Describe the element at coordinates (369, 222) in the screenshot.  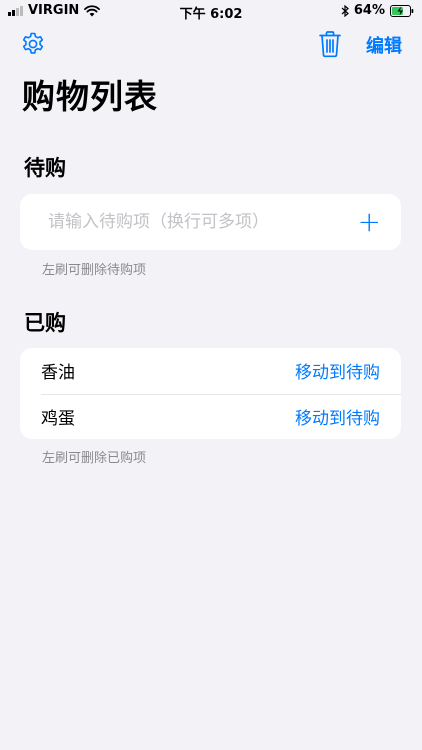
I see `add-icon: +` at that location.